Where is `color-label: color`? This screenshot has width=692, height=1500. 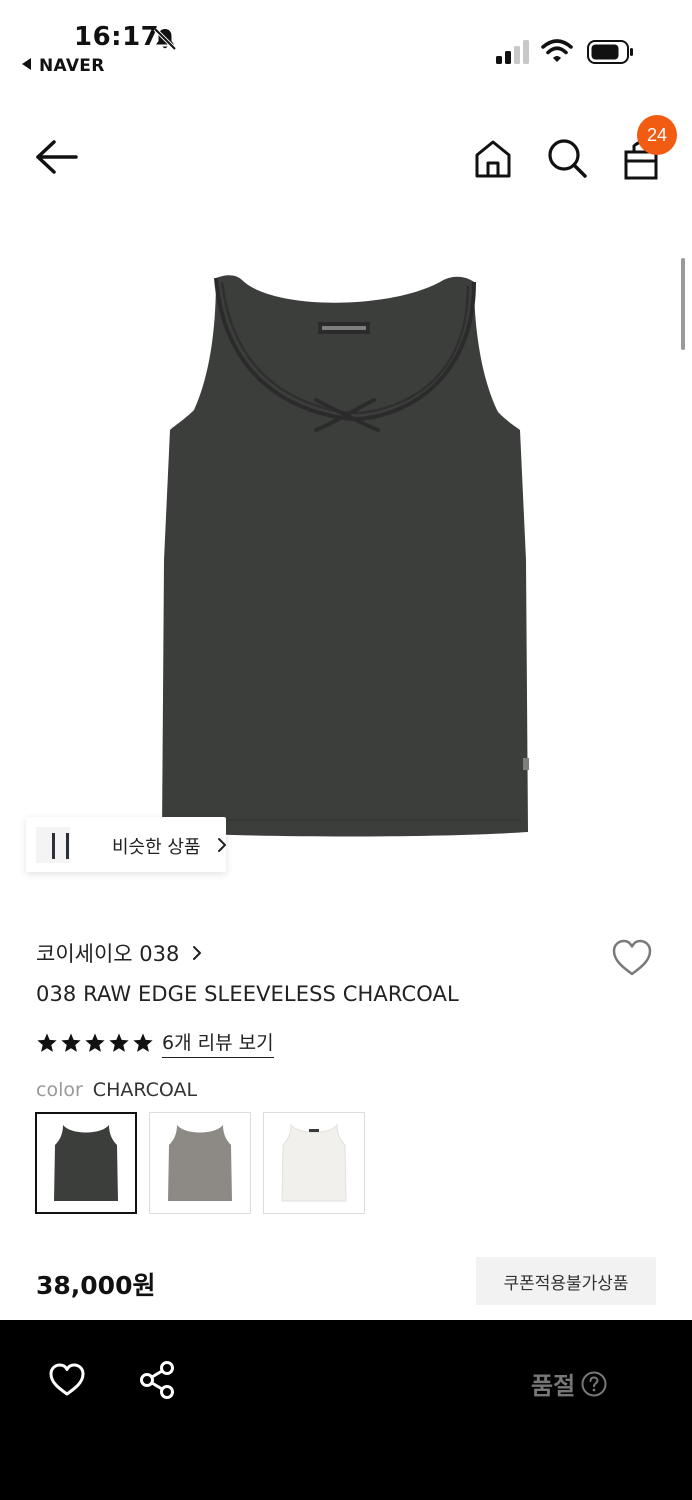
color-label: color is located at coordinates (59, 1090).